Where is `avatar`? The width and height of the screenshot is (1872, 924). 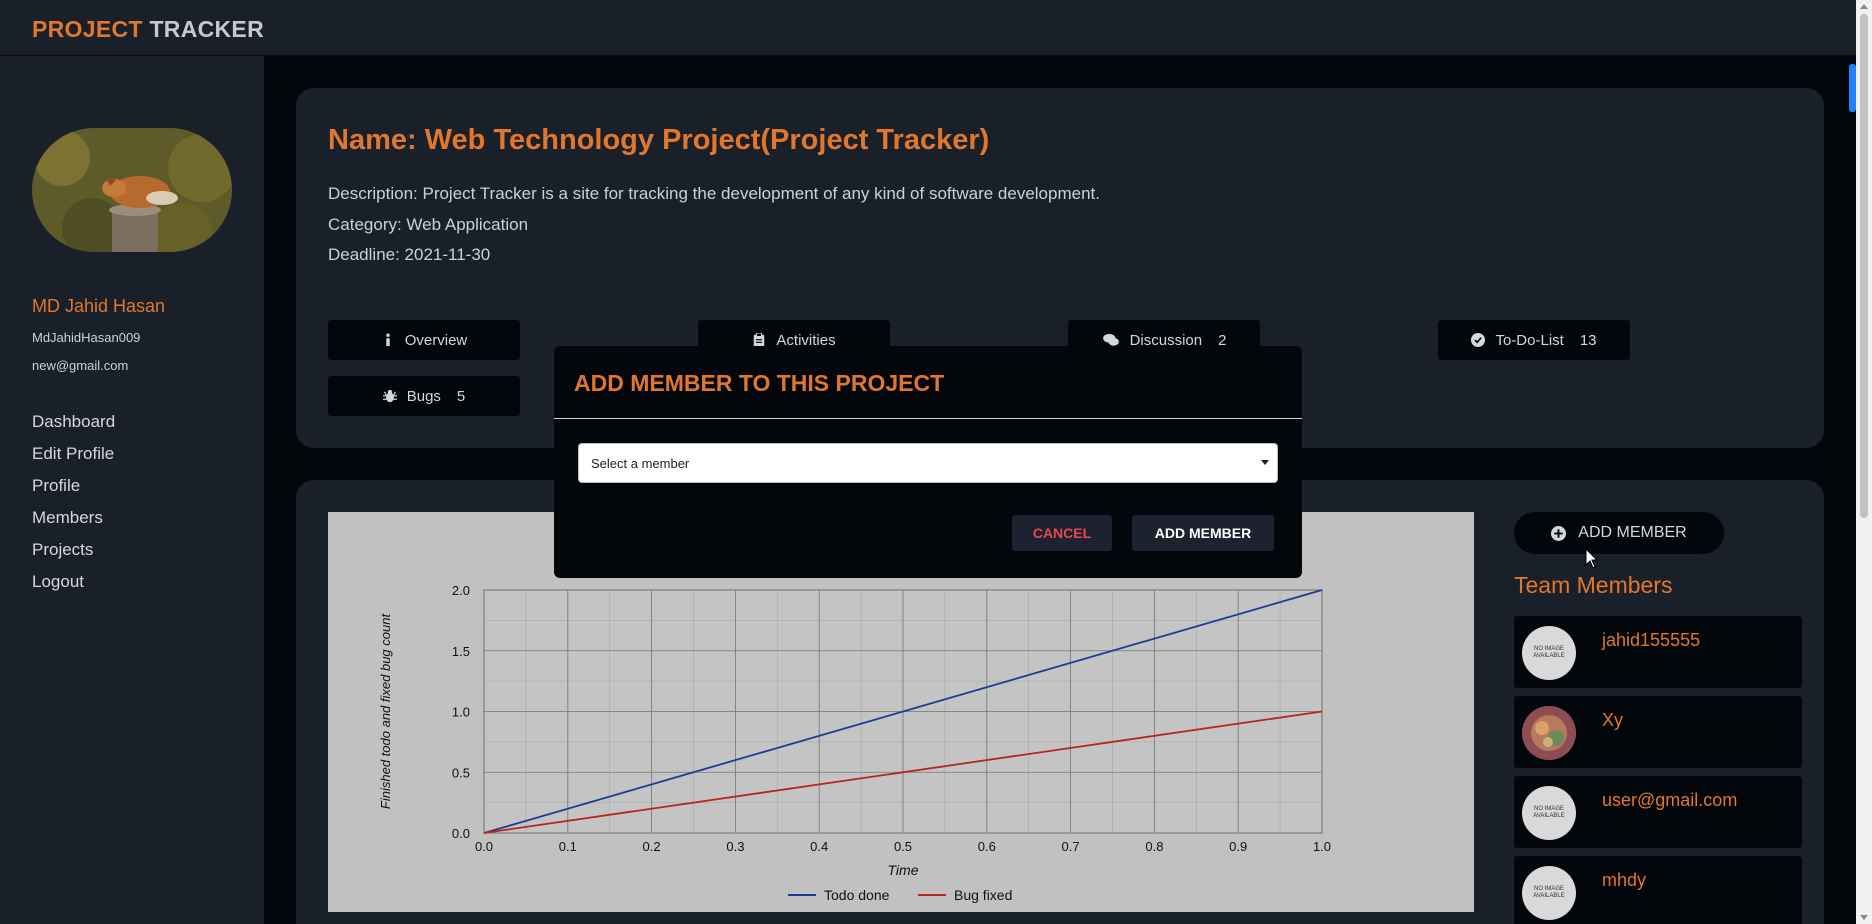 avatar is located at coordinates (132, 190).